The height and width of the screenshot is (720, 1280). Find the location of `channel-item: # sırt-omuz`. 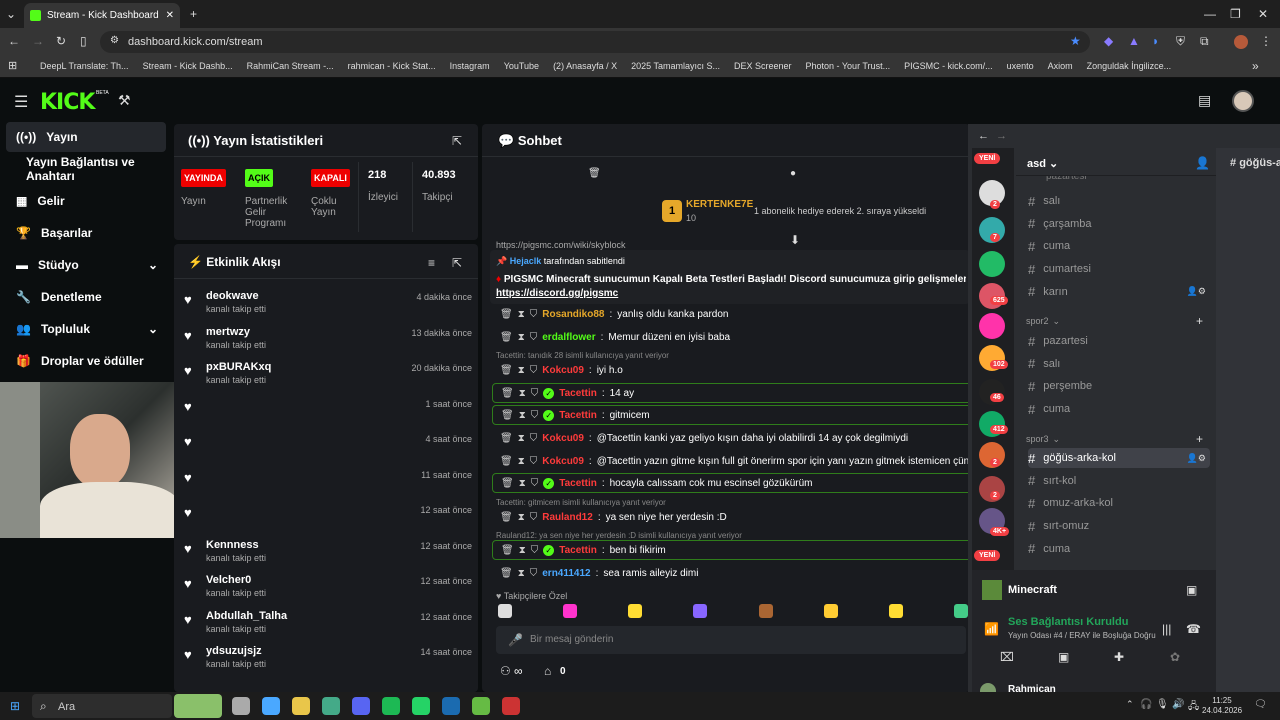

channel-item: # sırt-omuz is located at coordinates (1119, 526).